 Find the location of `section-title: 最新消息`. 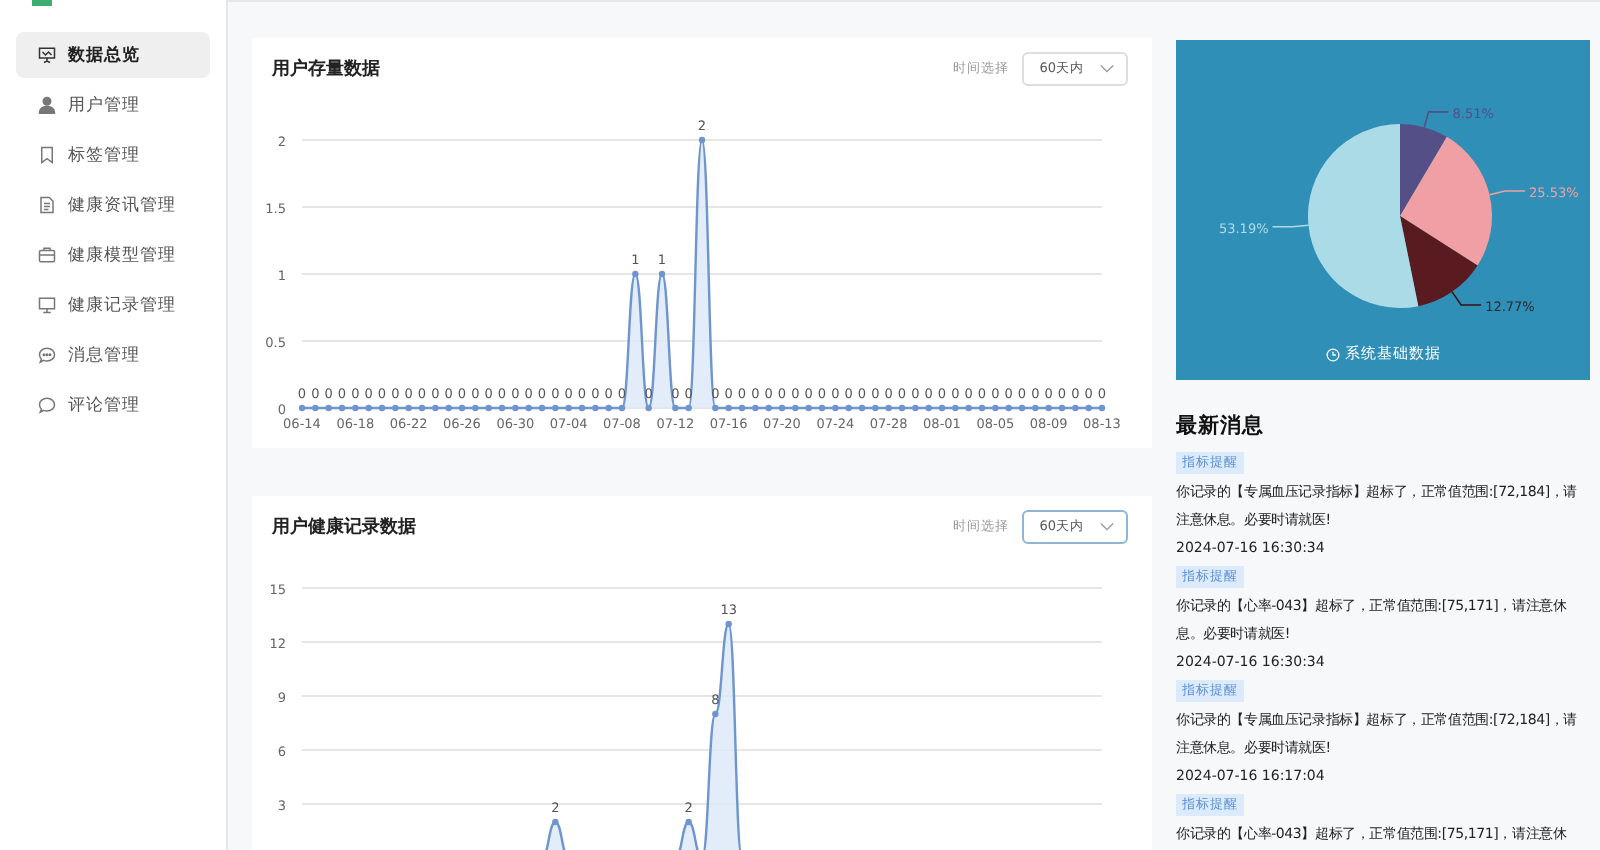

section-title: 最新消息 is located at coordinates (1221, 426).